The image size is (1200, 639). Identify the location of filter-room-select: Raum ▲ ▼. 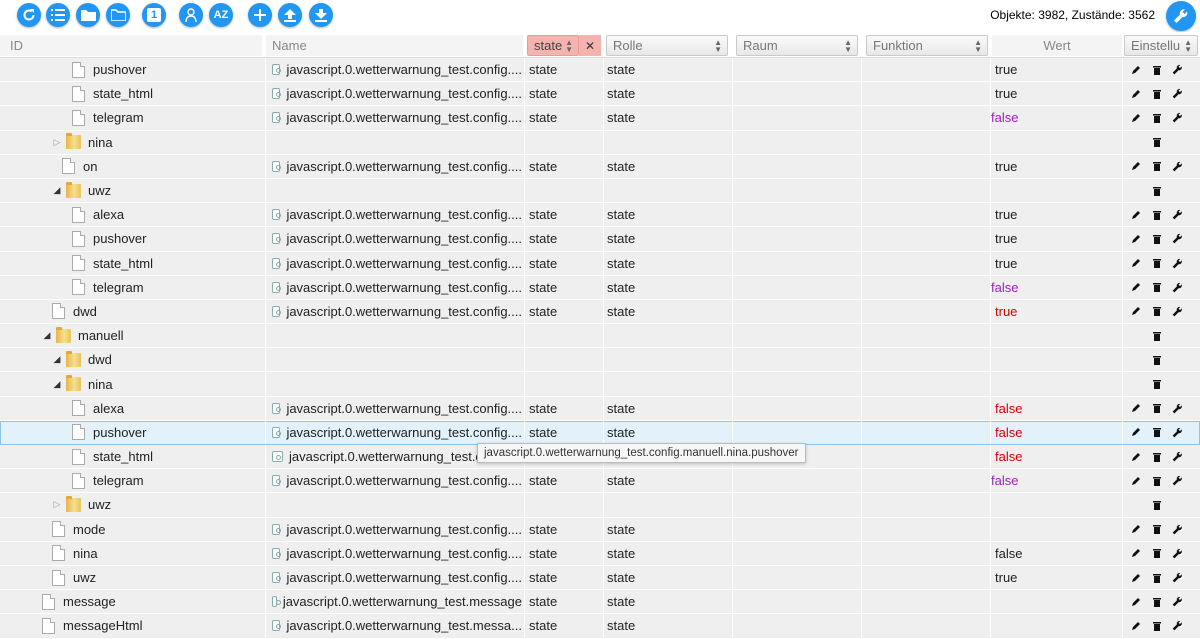
(797, 45).